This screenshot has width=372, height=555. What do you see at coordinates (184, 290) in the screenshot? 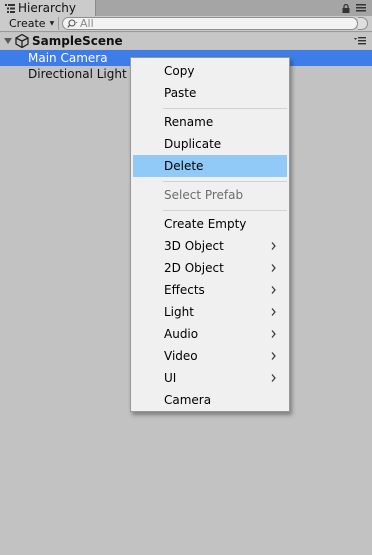
I see `menu-item-label: Effects` at bounding box center [184, 290].